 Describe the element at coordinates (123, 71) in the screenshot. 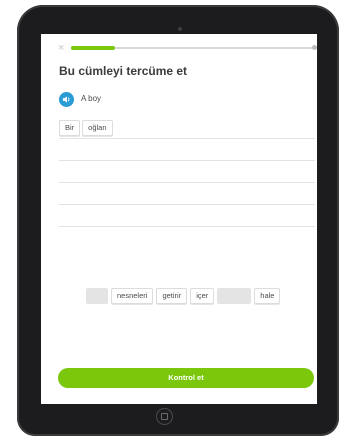

I see `exercise-title: Bu cümleyi tercüme et` at that location.